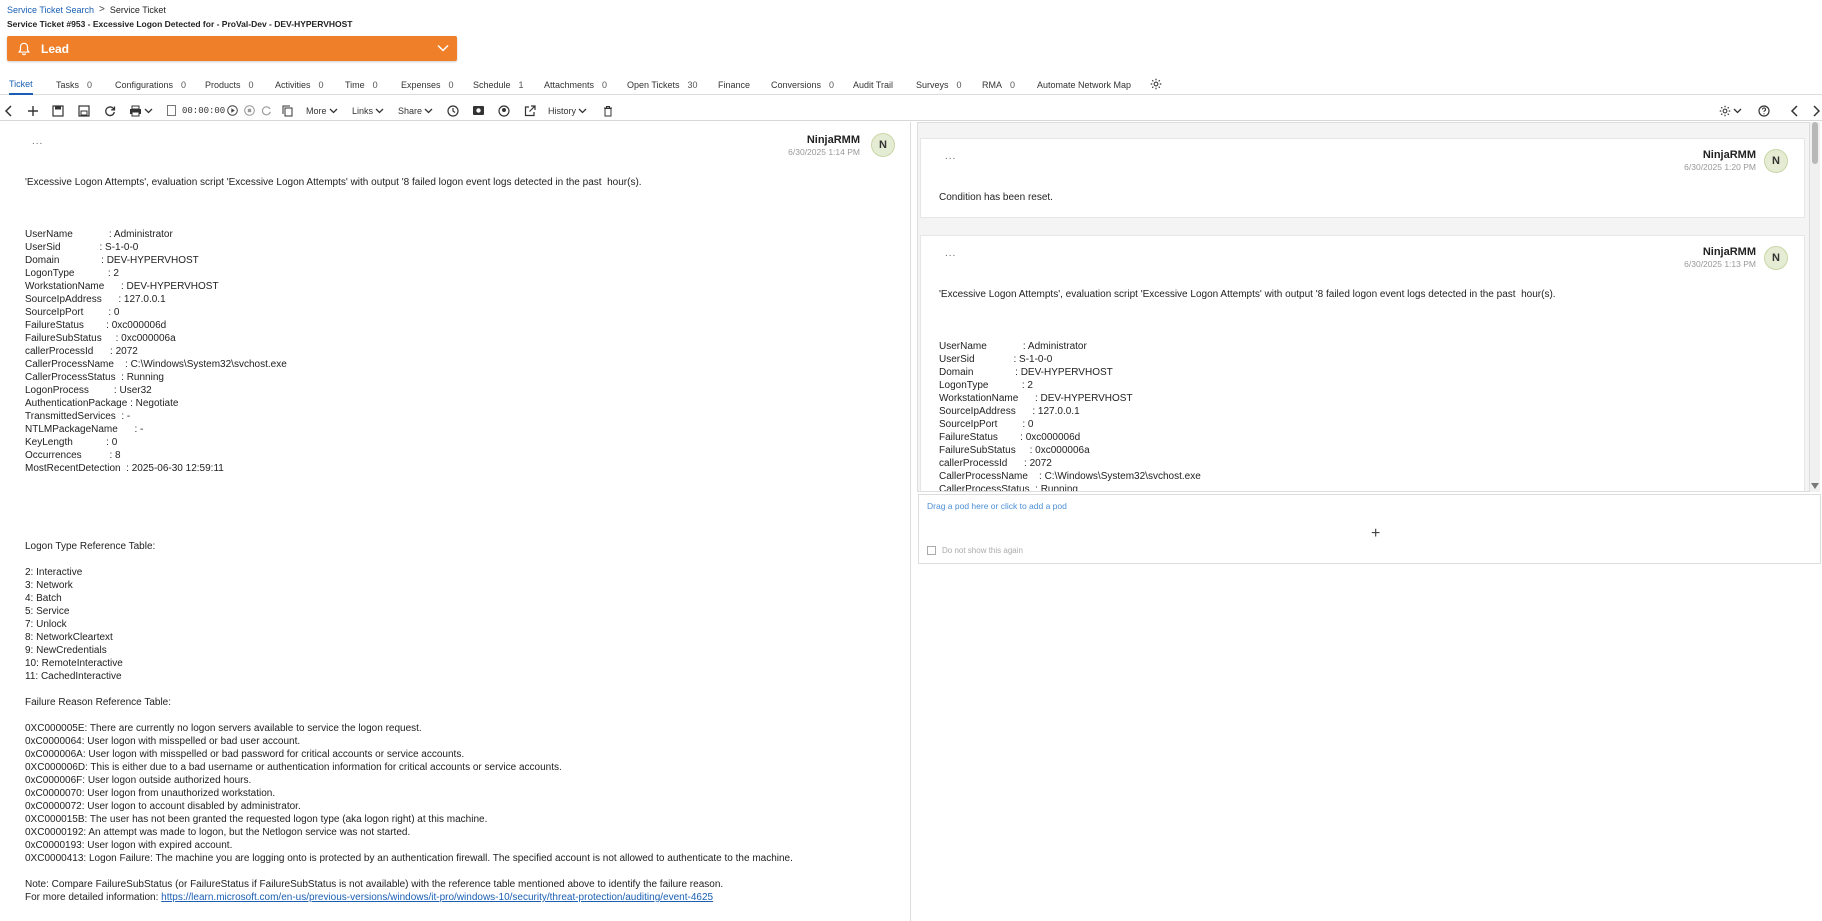 The height and width of the screenshot is (921, 1822). Describe the element at coordinates (428, 110) in the screenshot. I see `chevron-down-icon` at that location.